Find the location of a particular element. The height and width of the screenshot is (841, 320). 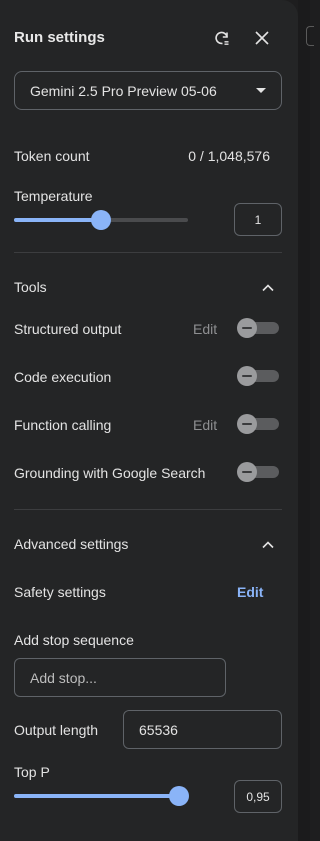

model-select-value: Gemini 2.5 Pro Preview 05-06 is located at coordinates (123, 90).